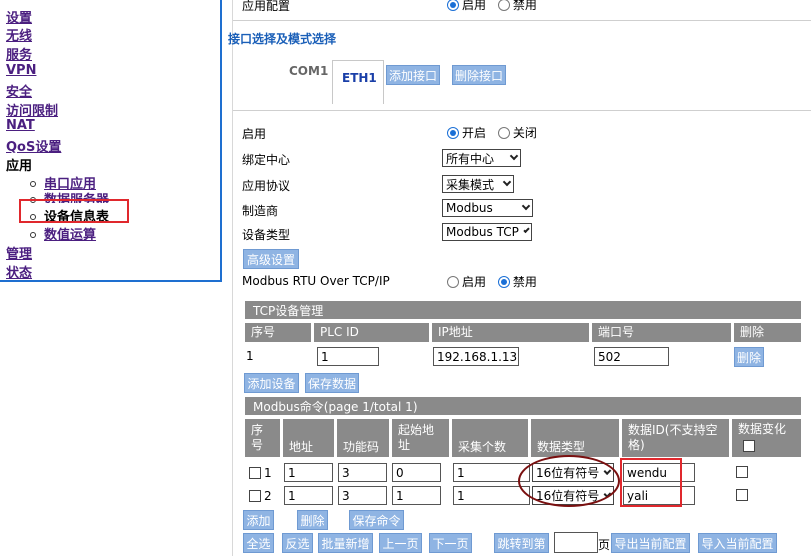  Describe the element at coordinates (523, 406) in the screenshot. I see `modbus-section-header: Modbus命令(page 1/total 1)` at that location.